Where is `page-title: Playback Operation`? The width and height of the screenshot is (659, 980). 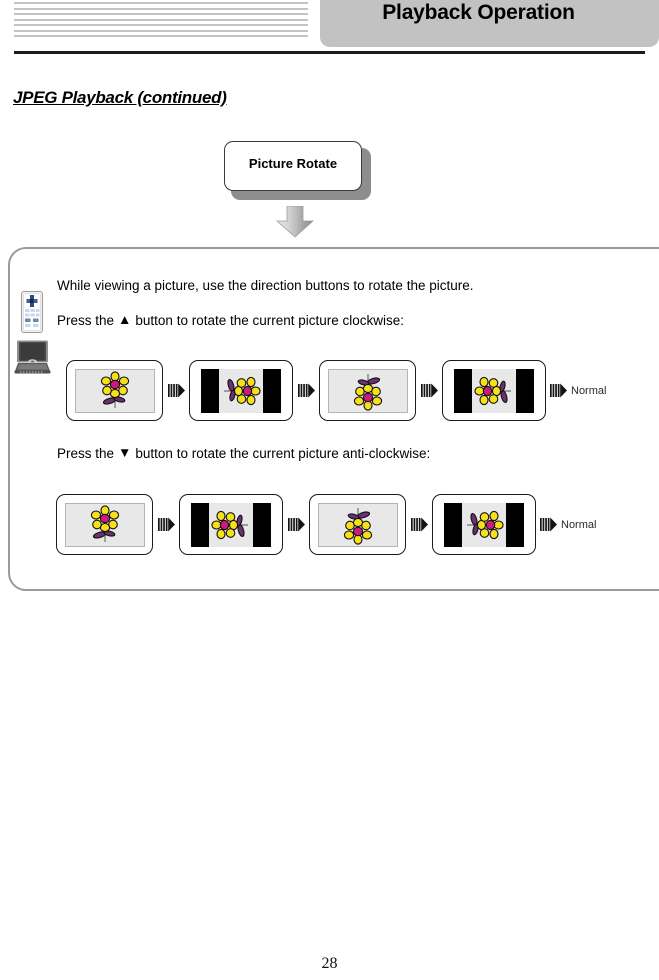
page-title: Playback Operation is located at coordinates (478, 12).